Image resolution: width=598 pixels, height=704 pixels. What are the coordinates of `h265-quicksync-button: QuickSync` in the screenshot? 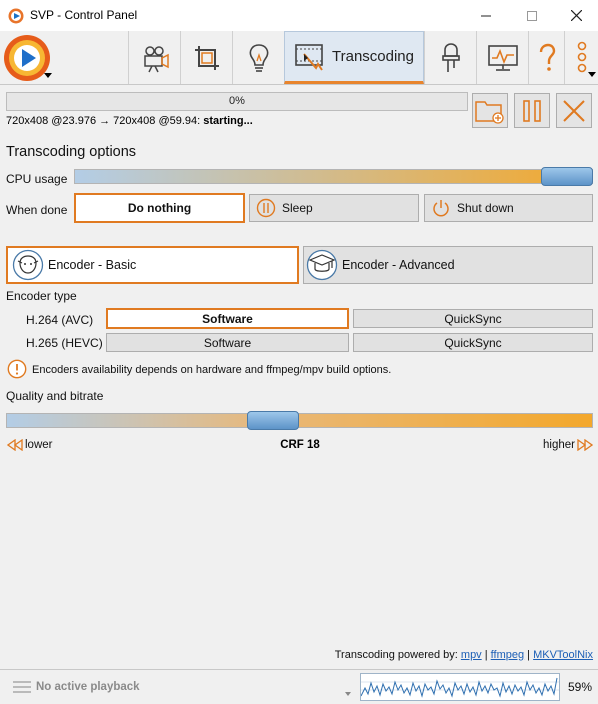 It's located at (473, 342).